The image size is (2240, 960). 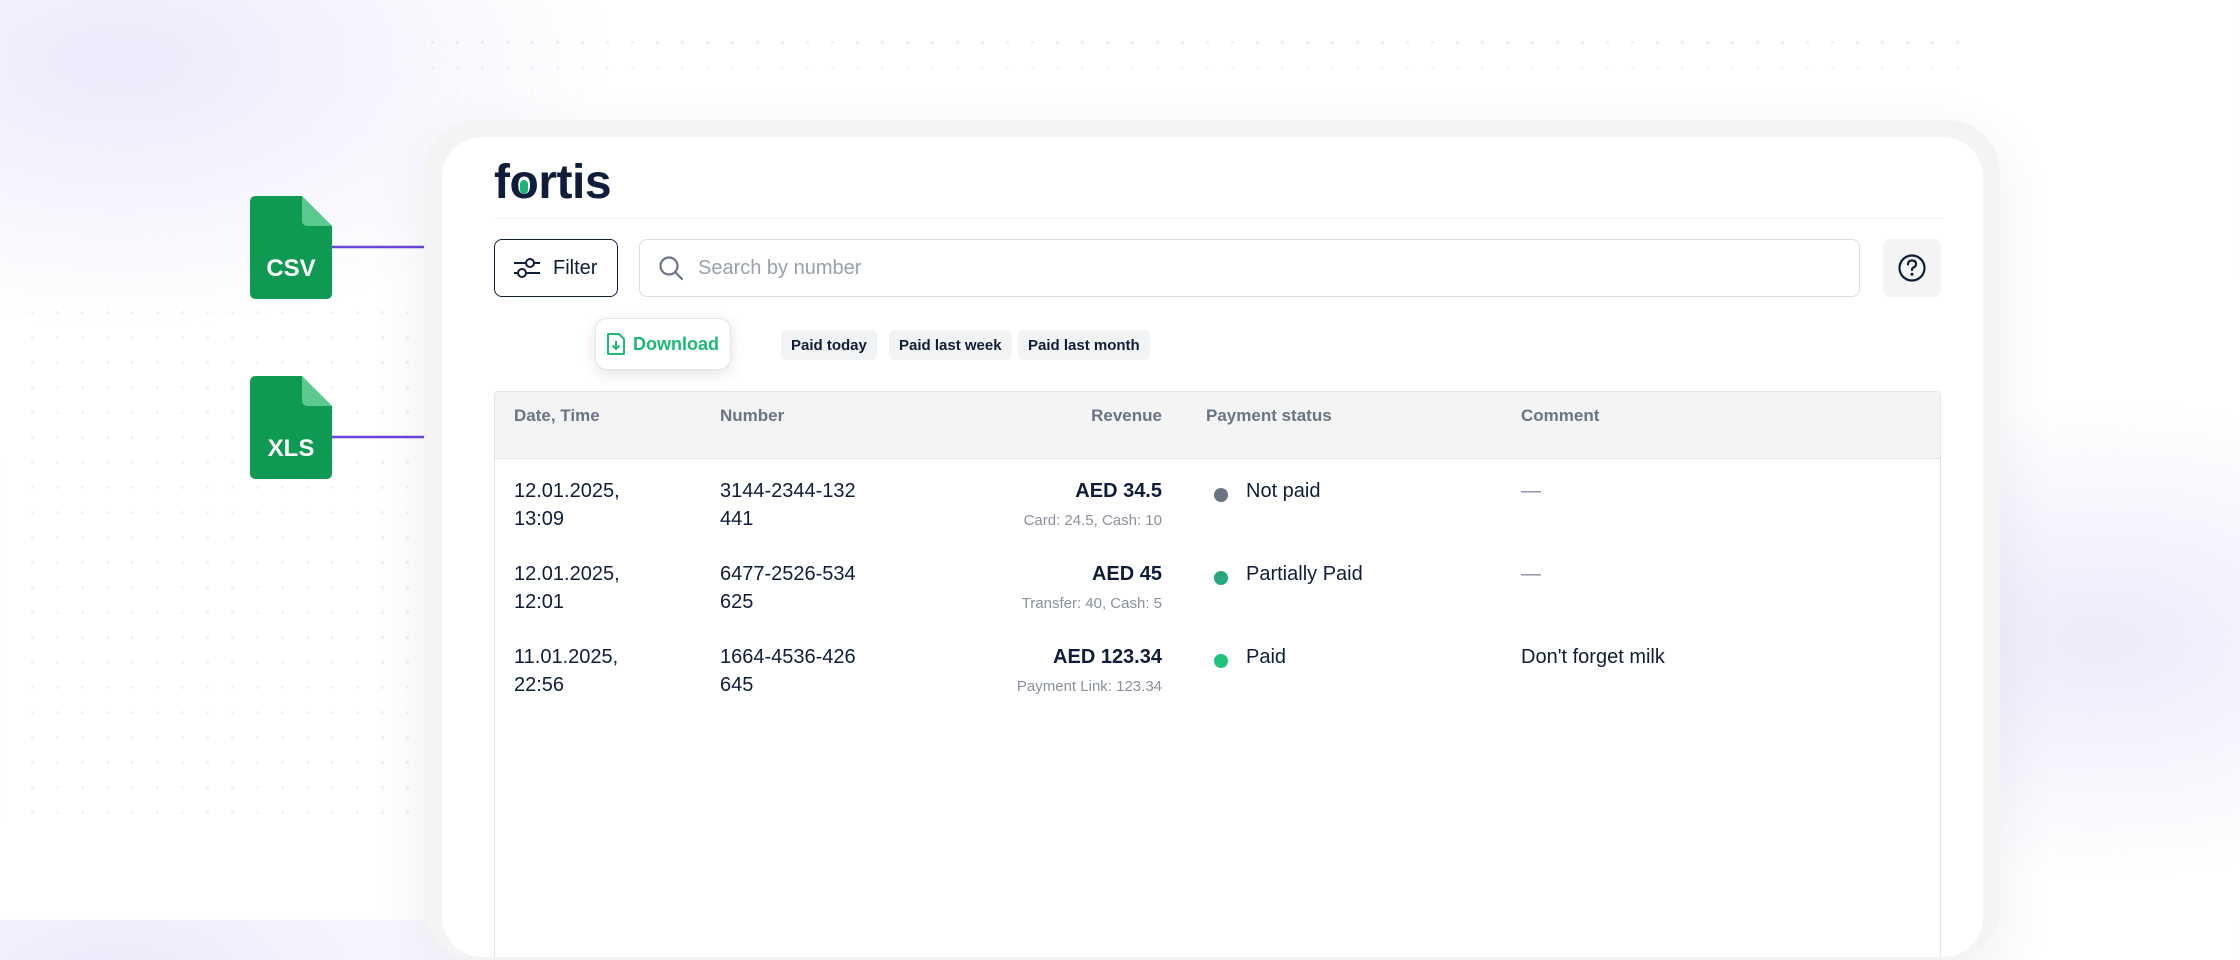 What do you see at coordinates (575, 267) in the screenshot?
I see `filter-label: Filter` at bounding box center [575, 267].